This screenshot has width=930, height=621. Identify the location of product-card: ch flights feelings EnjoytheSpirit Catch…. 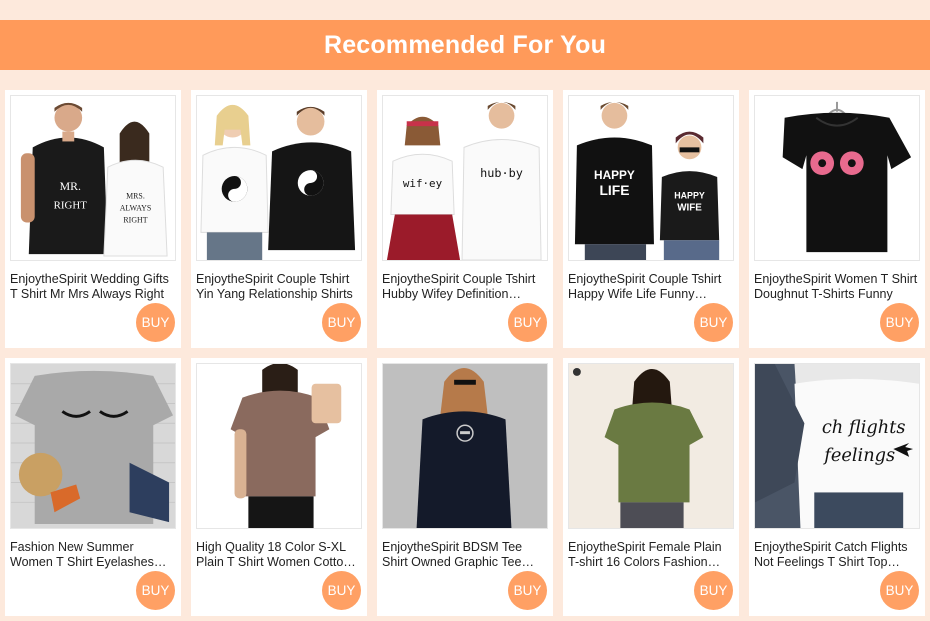
(837, 487).